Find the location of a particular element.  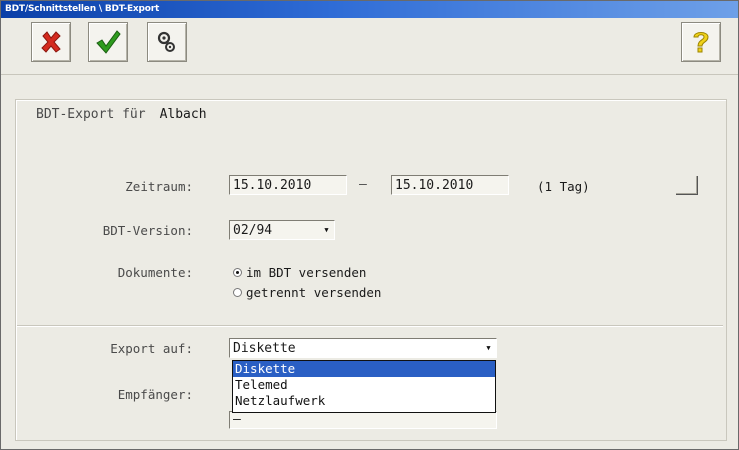

question-icon is located at coordinates (701, 42).